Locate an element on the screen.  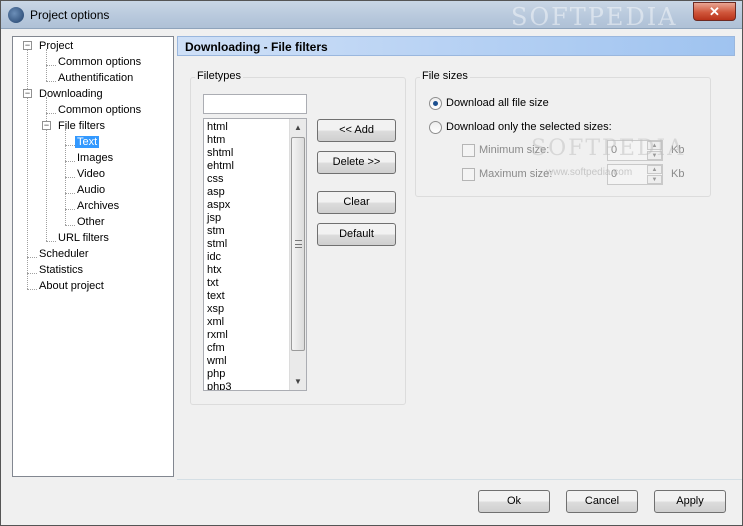
list-item: wml is located at coordinates (248, 361).